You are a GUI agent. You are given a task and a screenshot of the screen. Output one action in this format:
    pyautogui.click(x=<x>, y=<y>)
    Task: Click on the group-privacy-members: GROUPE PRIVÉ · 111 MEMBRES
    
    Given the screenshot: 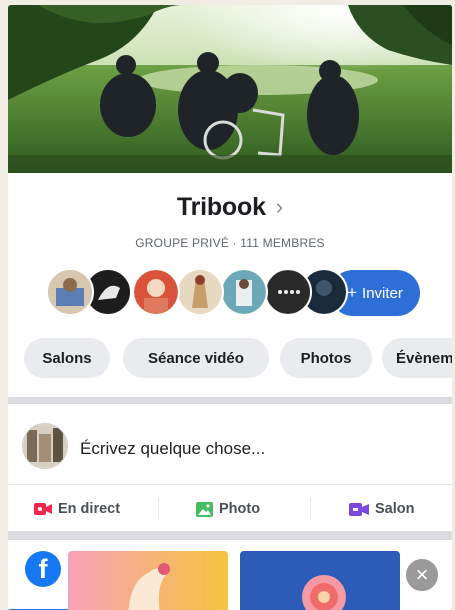 What is the action you would take?
    pyautogui.click(x=230, y=243)
    